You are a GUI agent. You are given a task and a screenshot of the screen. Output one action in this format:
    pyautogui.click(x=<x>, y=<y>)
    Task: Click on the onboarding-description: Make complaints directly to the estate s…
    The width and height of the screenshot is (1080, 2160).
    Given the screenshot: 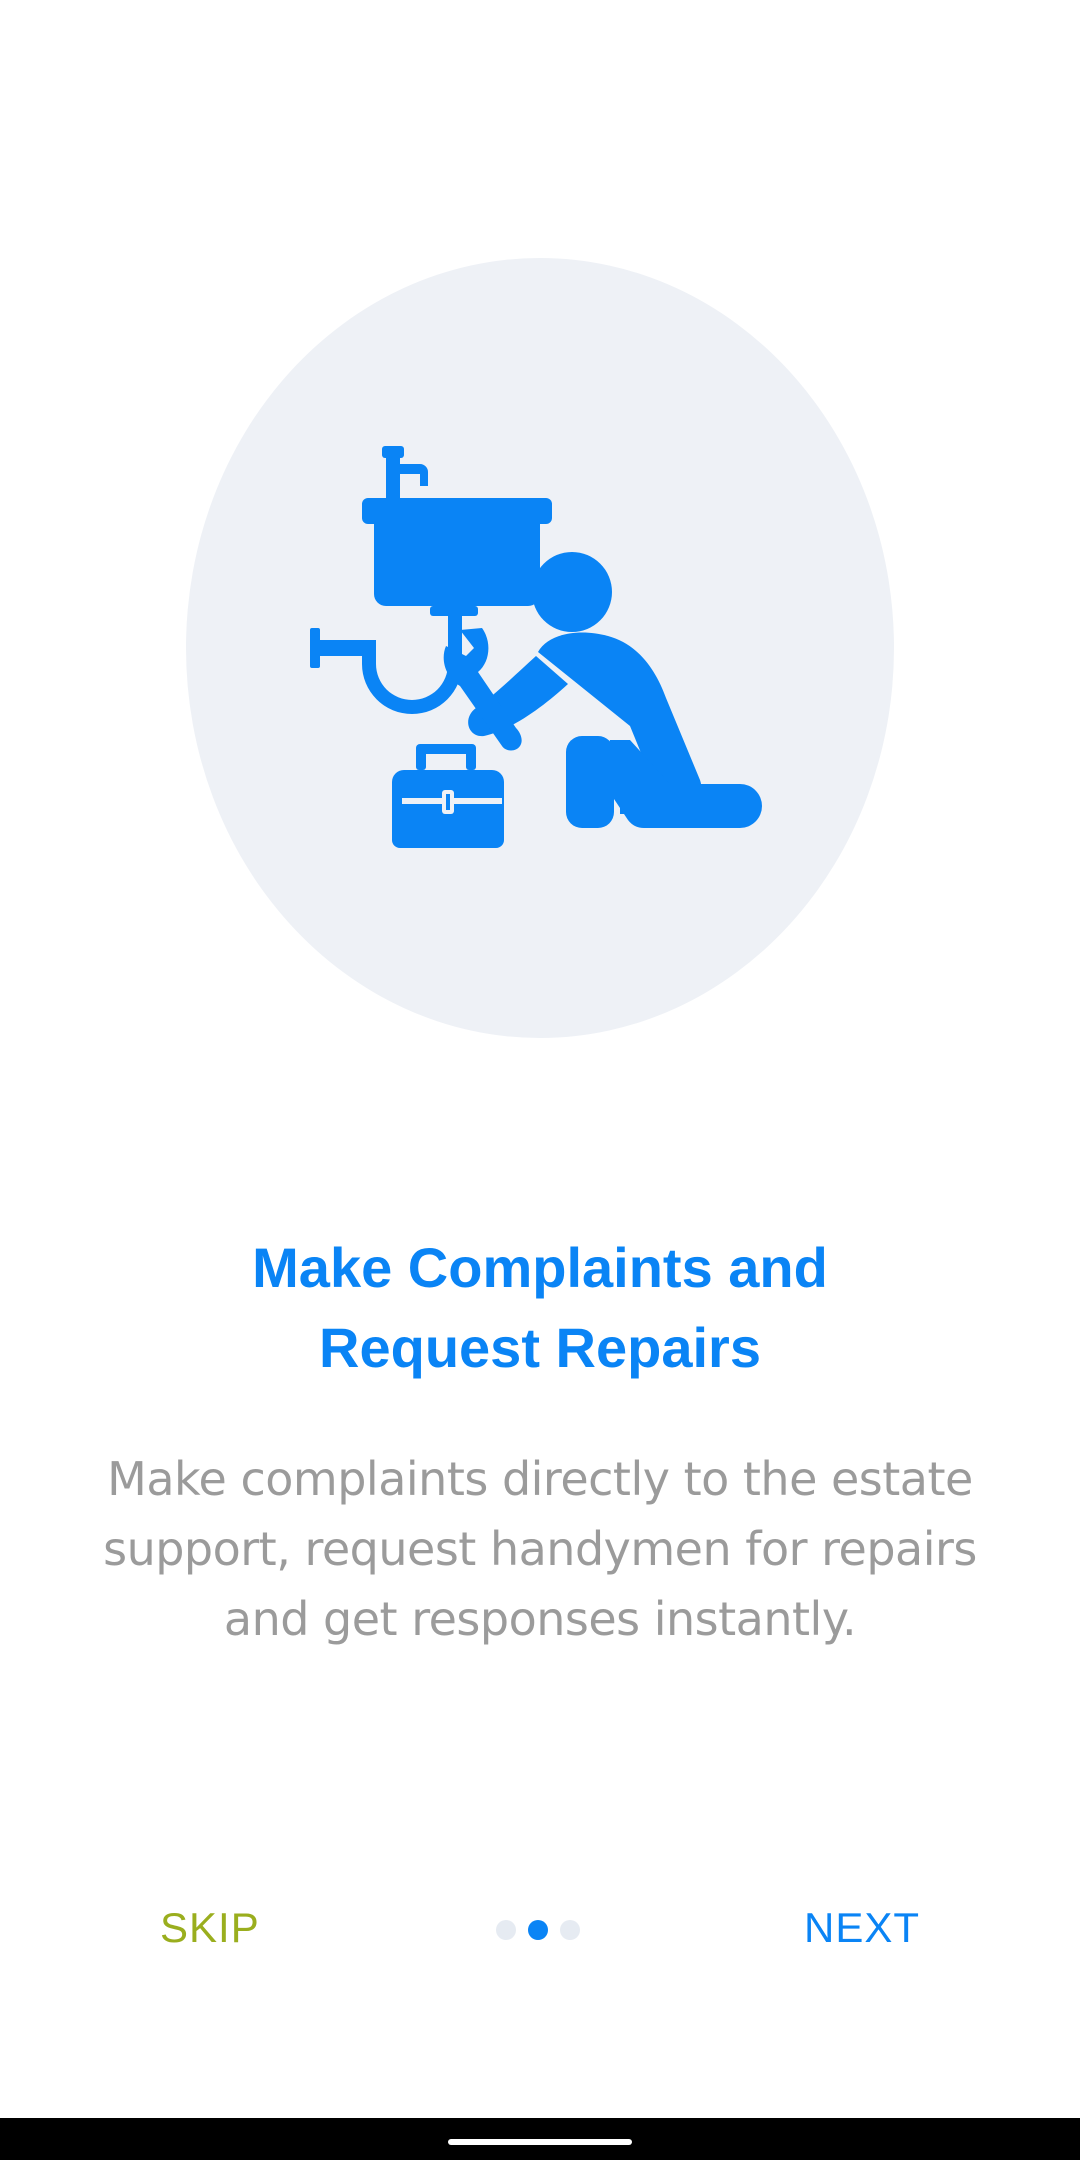 What is the action you would take?
    pyautogui.click(x=540, y=1549)
    